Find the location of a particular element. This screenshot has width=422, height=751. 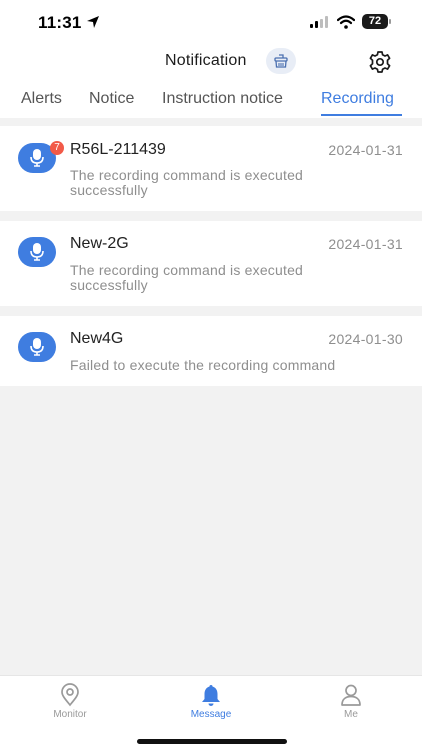

person-icon is located at coordinates (351, 695).